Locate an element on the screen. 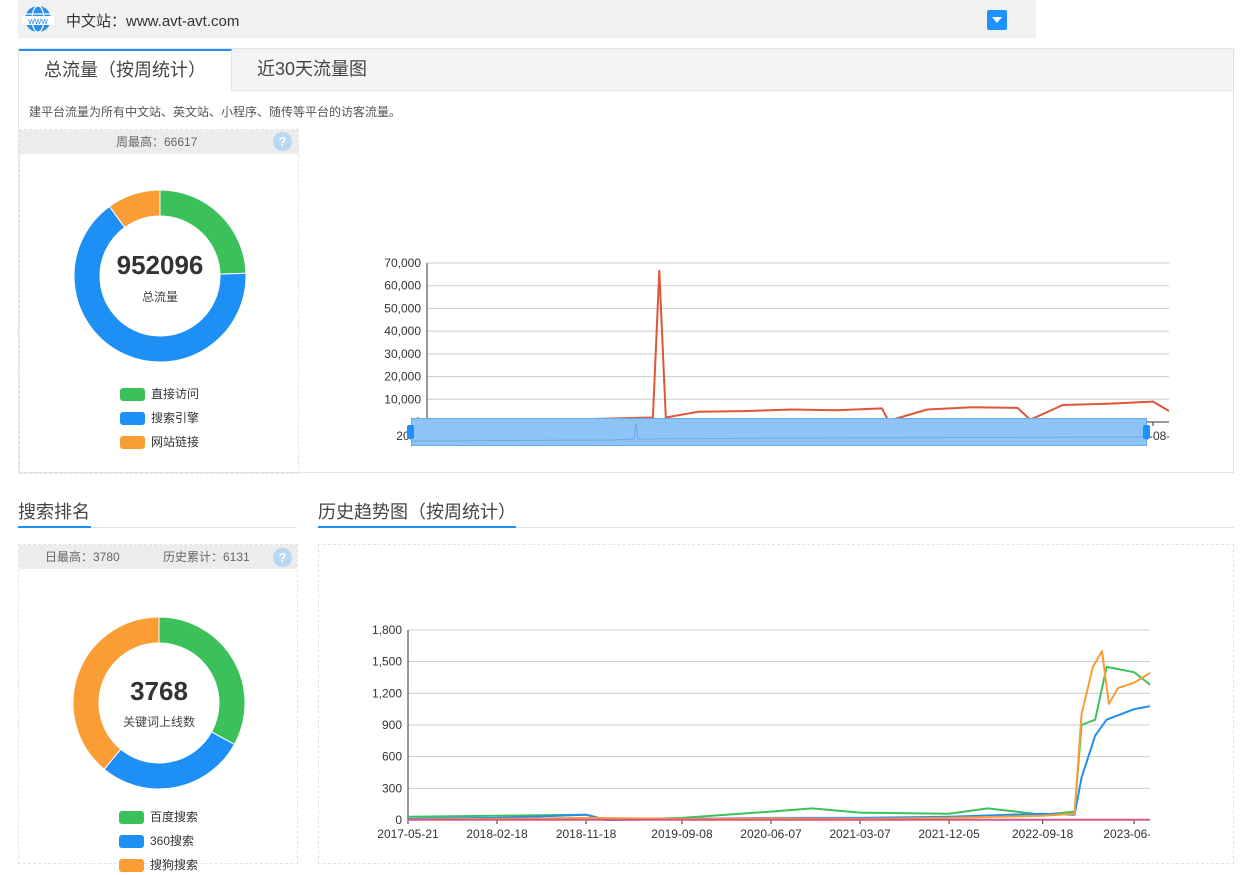 Image resolution: width=1251 pixels, height=875 pixels. y-tick-label: 50,000 is located at coordinates (402, 308).